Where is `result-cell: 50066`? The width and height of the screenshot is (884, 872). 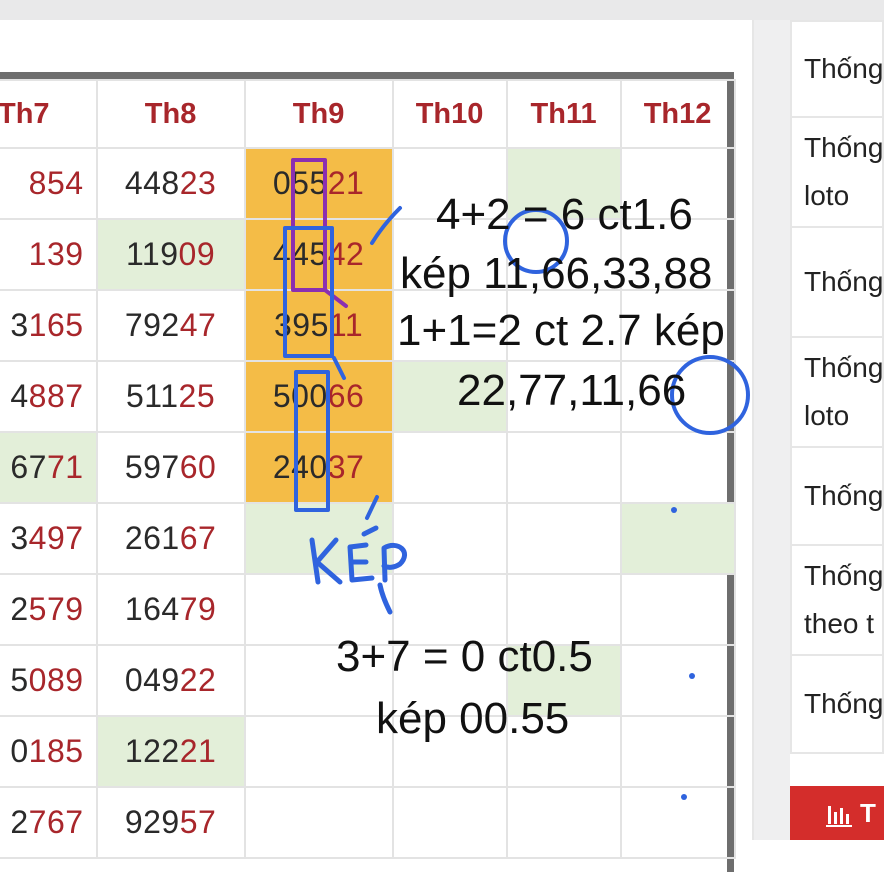
result-cell: 50066 is located at coordinates (318, 396).